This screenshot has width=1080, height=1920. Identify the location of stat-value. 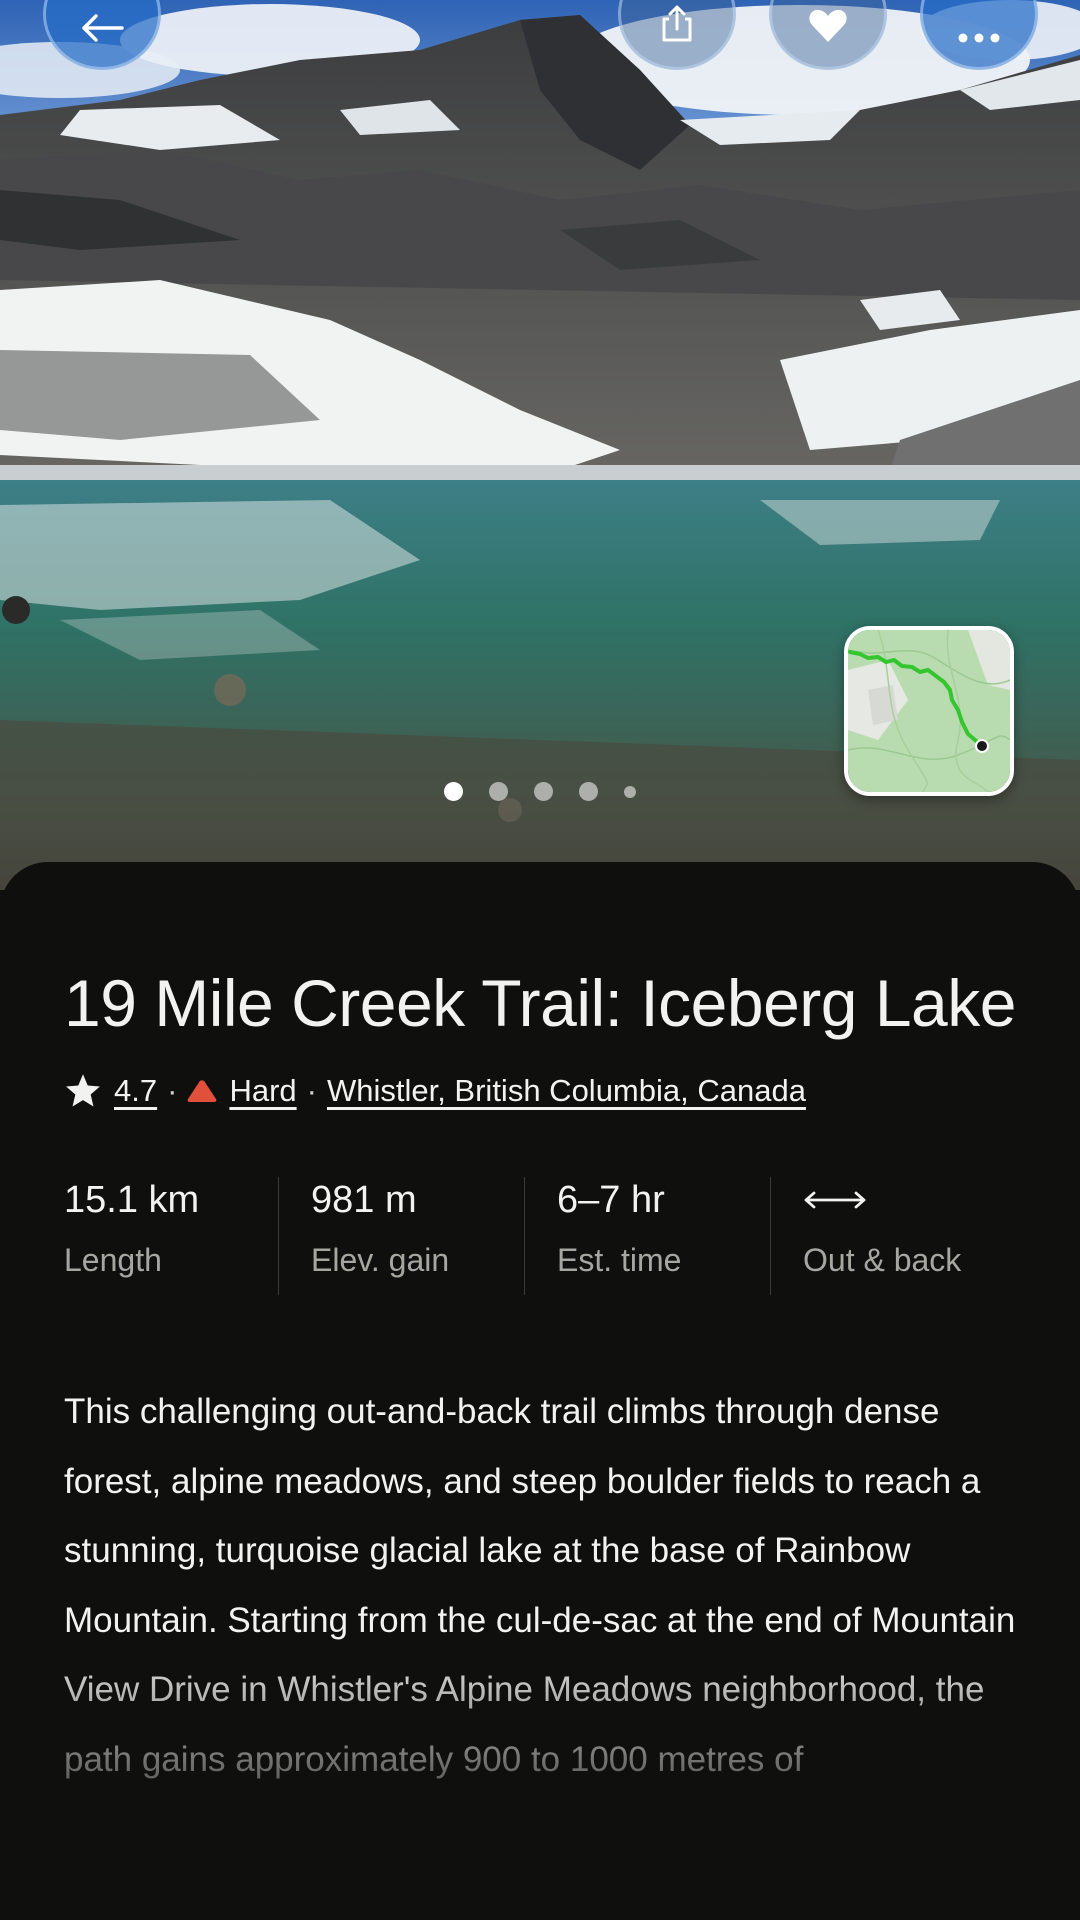
(909, 1200).